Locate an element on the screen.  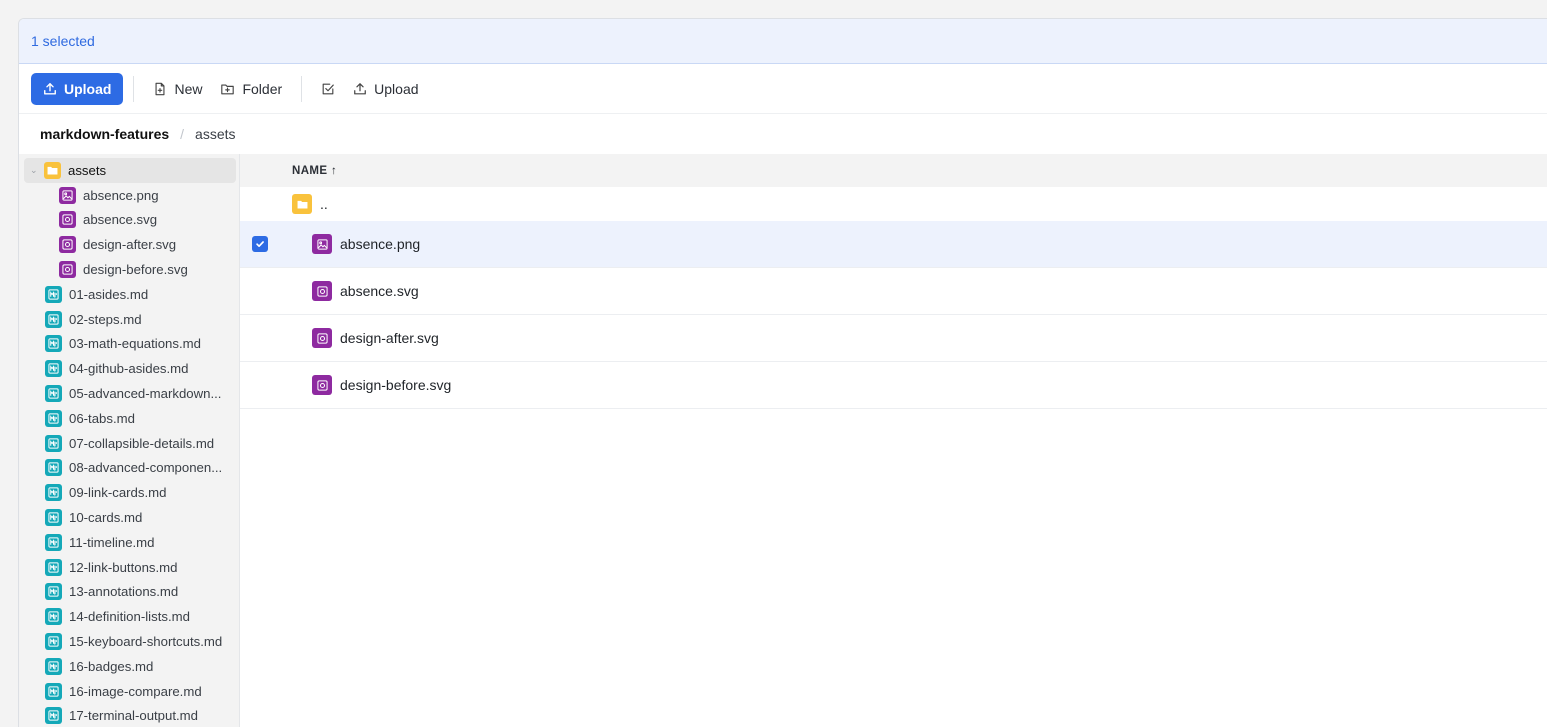
breadcrumb-current: assets is located at coordinates (215, 134).